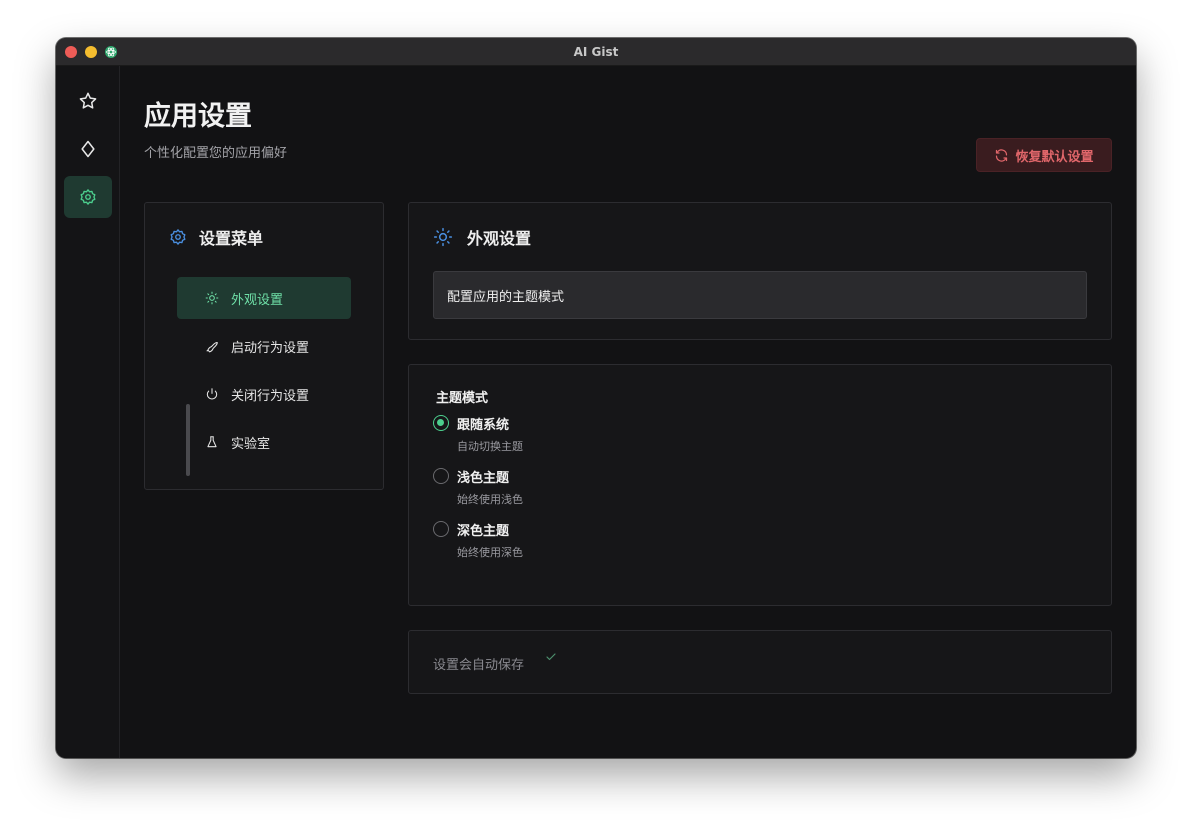 This screenshot has width=1192, height=832. I want to click on reset-defaults-label: 恢复默认设置, so click(1054, 157).